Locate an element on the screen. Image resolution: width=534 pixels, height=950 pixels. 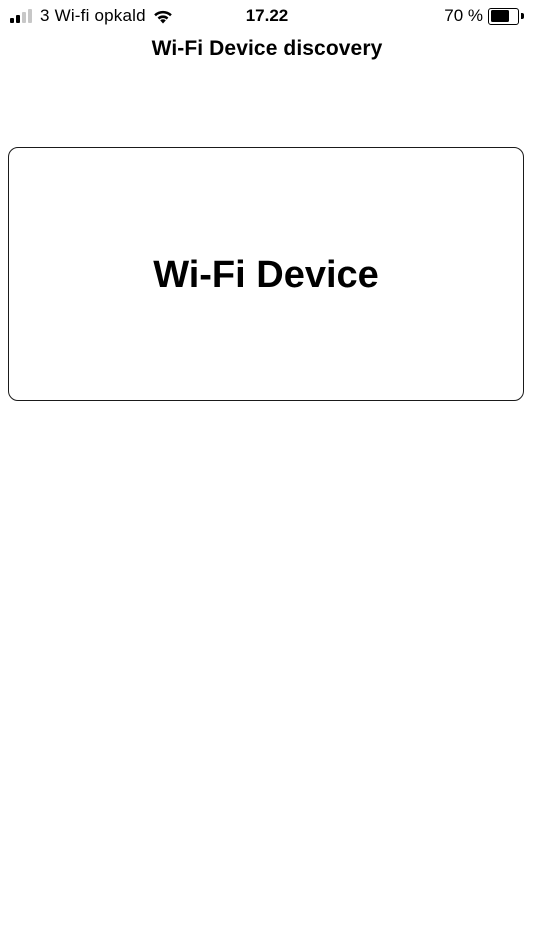
battery-percent: 70 % is located at coordinates (463, 15).